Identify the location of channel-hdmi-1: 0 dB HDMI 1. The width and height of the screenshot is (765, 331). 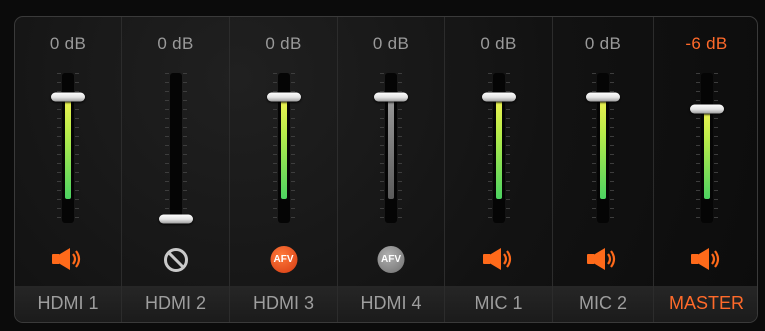
(68, 169).